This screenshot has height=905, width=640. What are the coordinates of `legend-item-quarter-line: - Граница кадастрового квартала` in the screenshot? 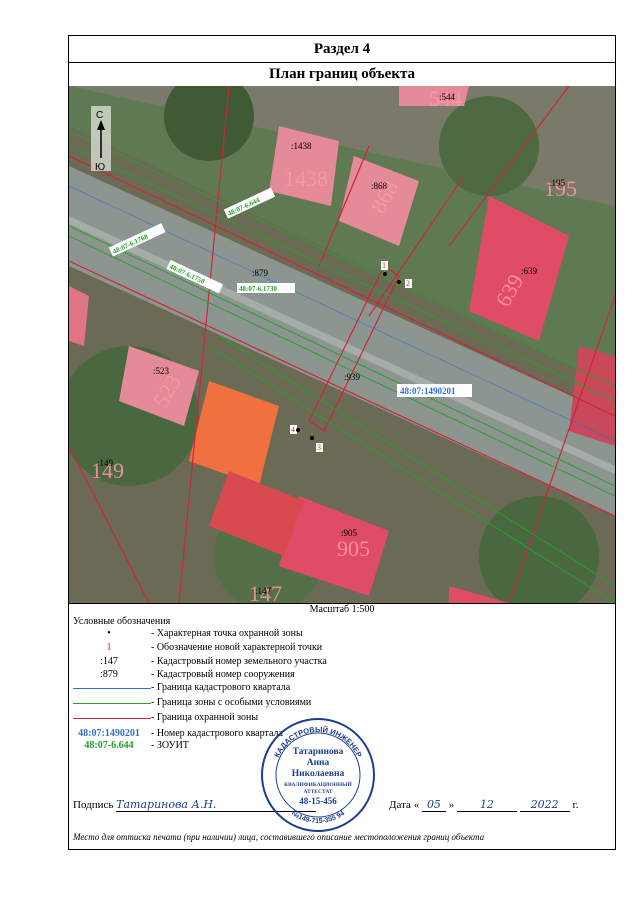 It's located at (342, 688).